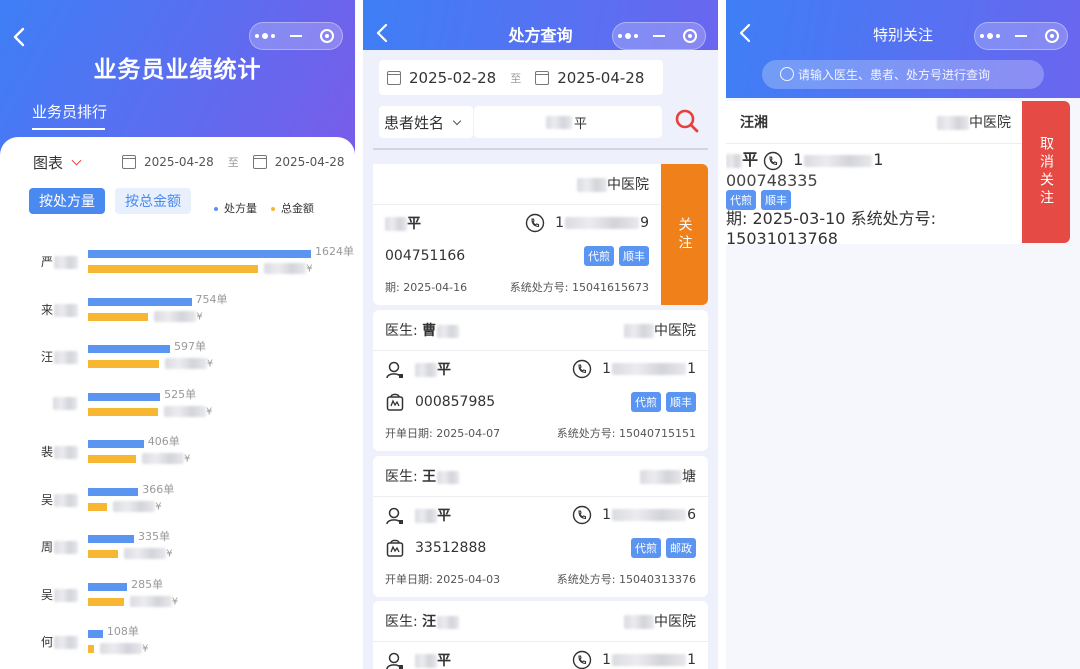 This screenshot has height=669, width=1080. I want to click on search-value: 平, so click(581, 124).